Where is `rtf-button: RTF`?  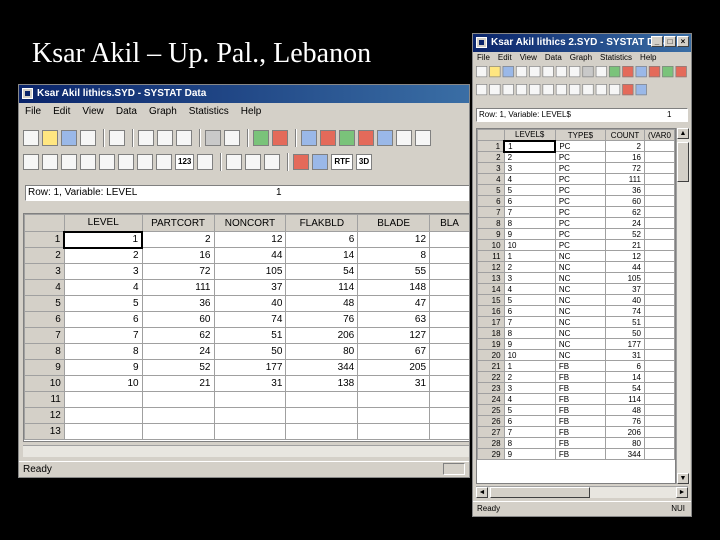
rtf-button: RTF is located at coordinates (342, 162).